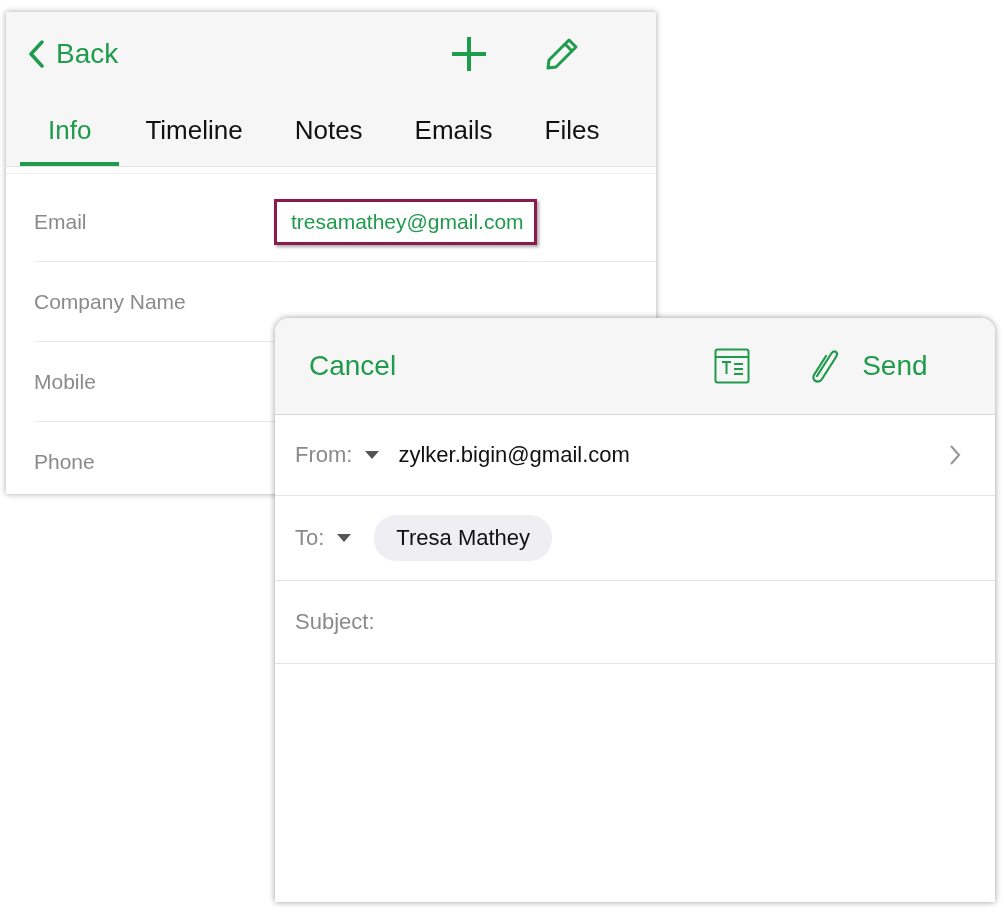 The height and width of the screenshot is (912, 1004). Describe the element at coordinates (328, 130) in the screenshot. I see `tab: Notes` at that location.